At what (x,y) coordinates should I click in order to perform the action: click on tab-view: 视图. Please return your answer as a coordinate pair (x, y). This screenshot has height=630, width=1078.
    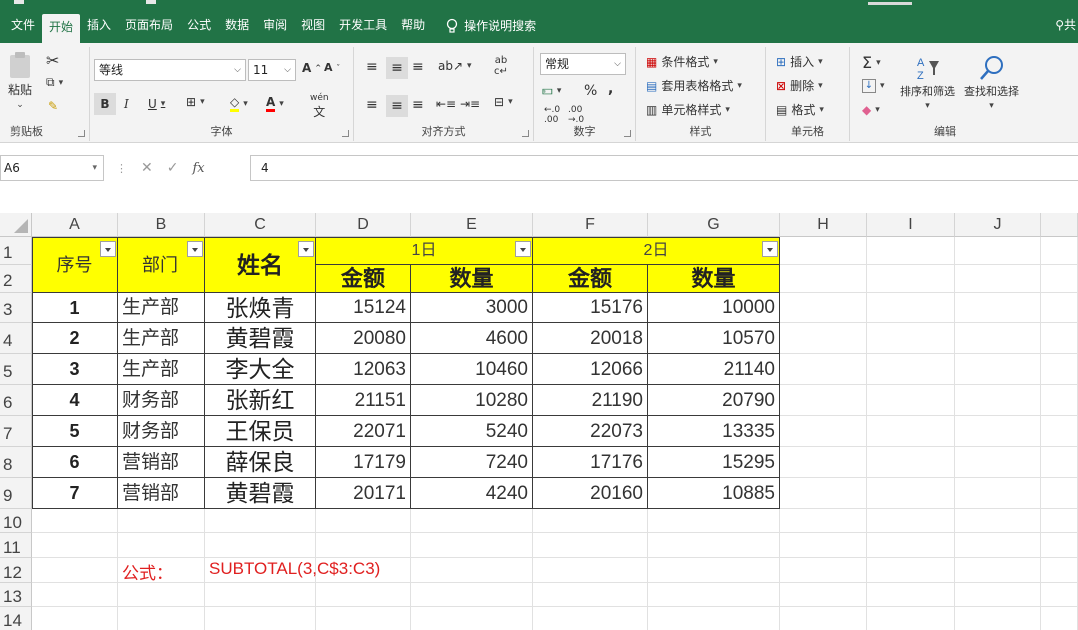
    Looking at the image, I should click on (313, 25).